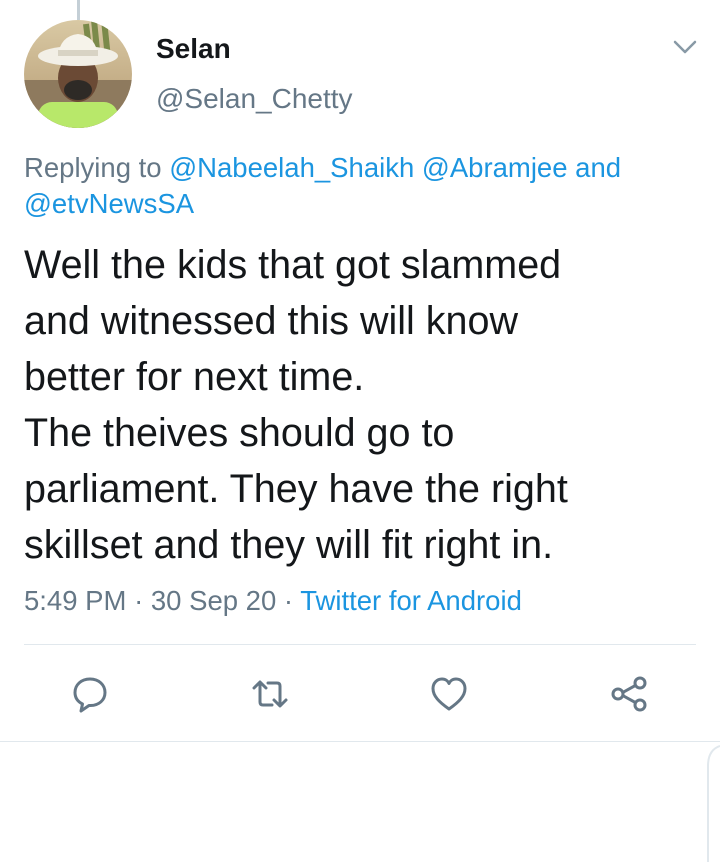 The image size is (720, 867). I want to click on avatar, so click(78, 74).